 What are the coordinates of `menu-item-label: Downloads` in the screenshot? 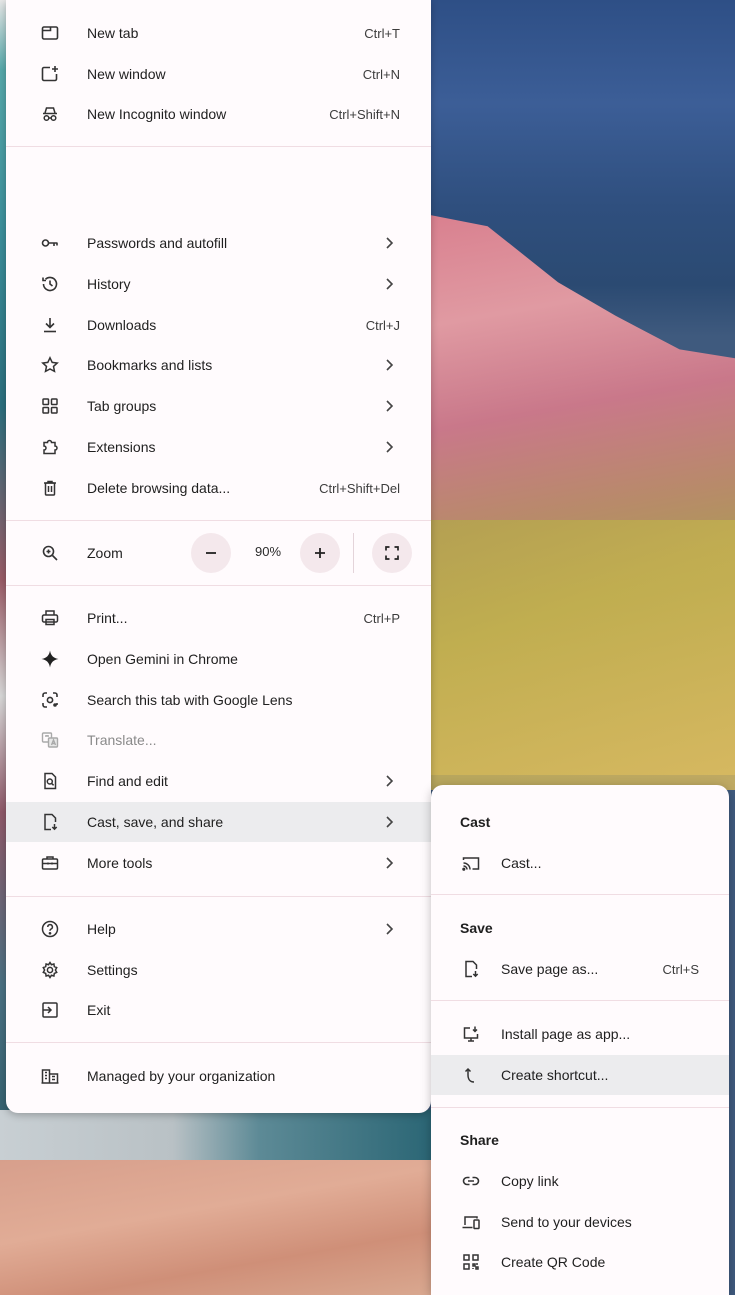 It's located at (122, 325).